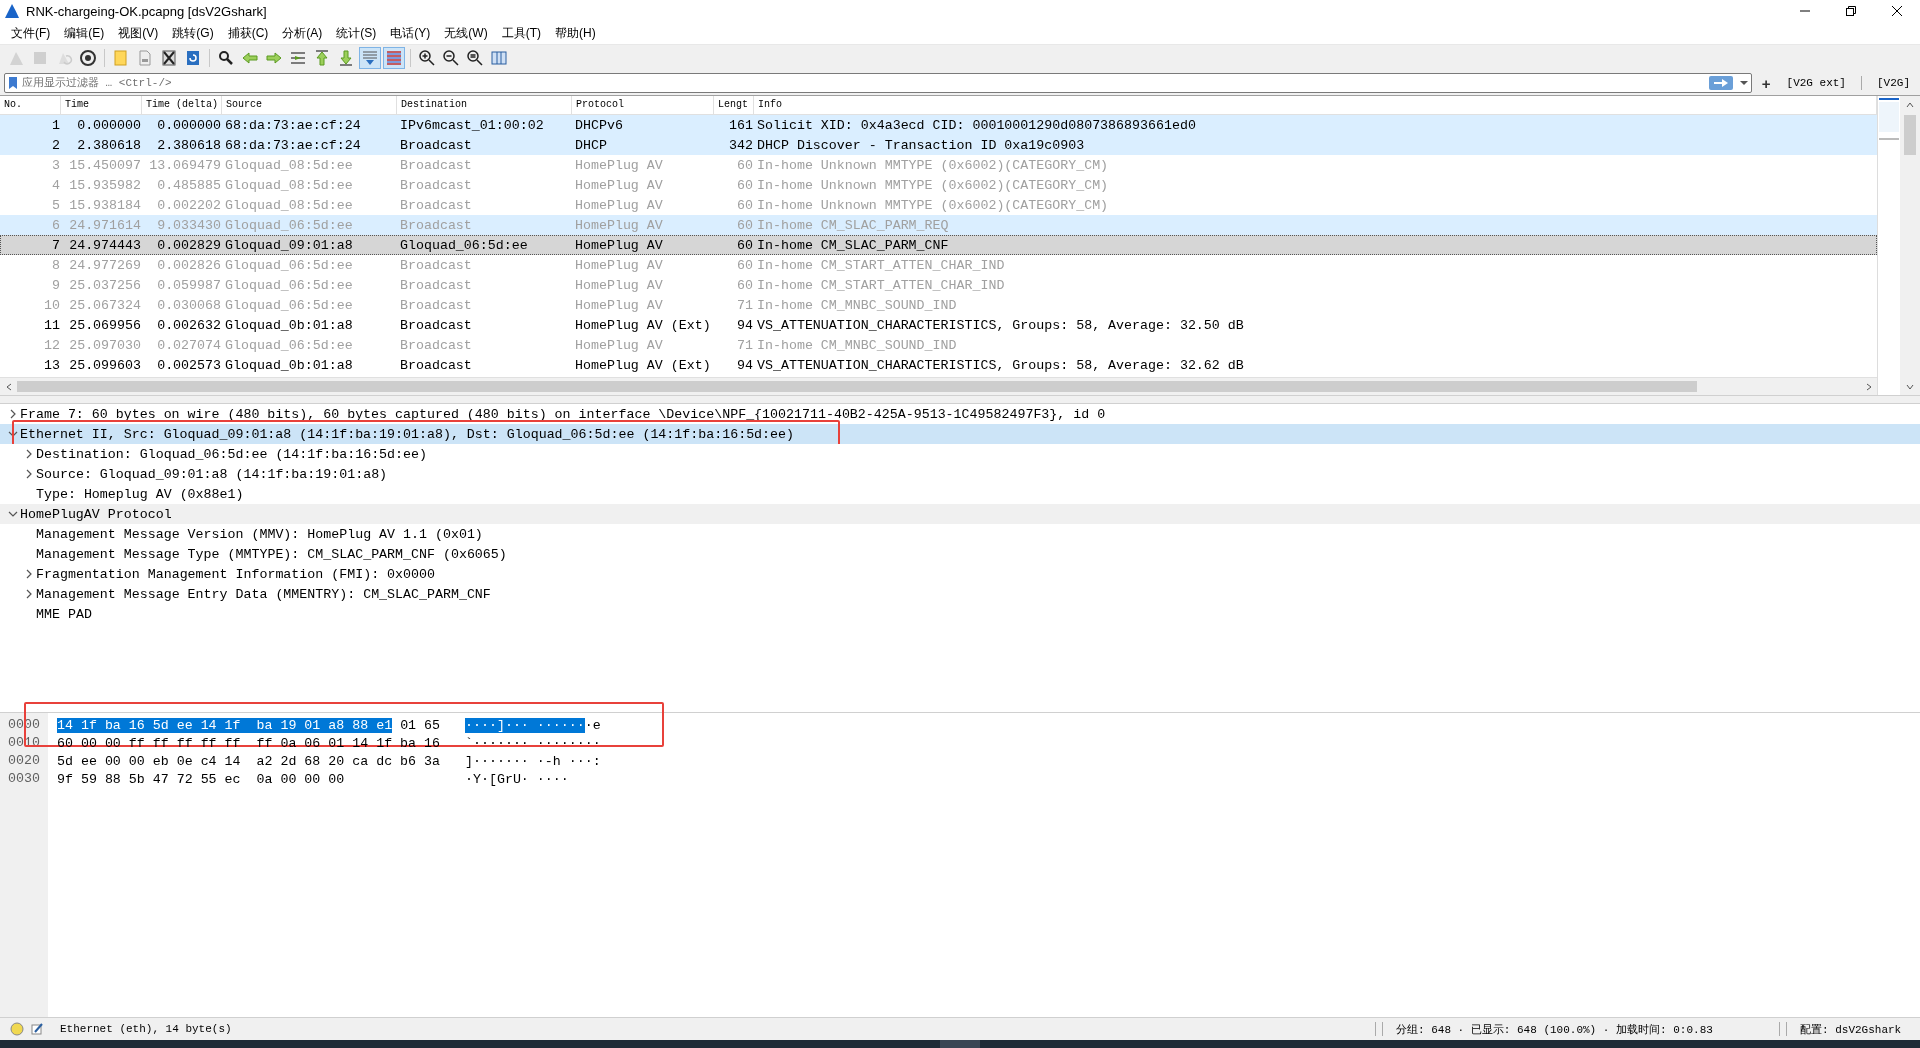 Image resolution: width=1920 pixels, height=1048 pixels. What do you see at coordinates (31, 33) in the screenshot?
I see `menu-item: 文件(F)` at bounding box center [31, 33].